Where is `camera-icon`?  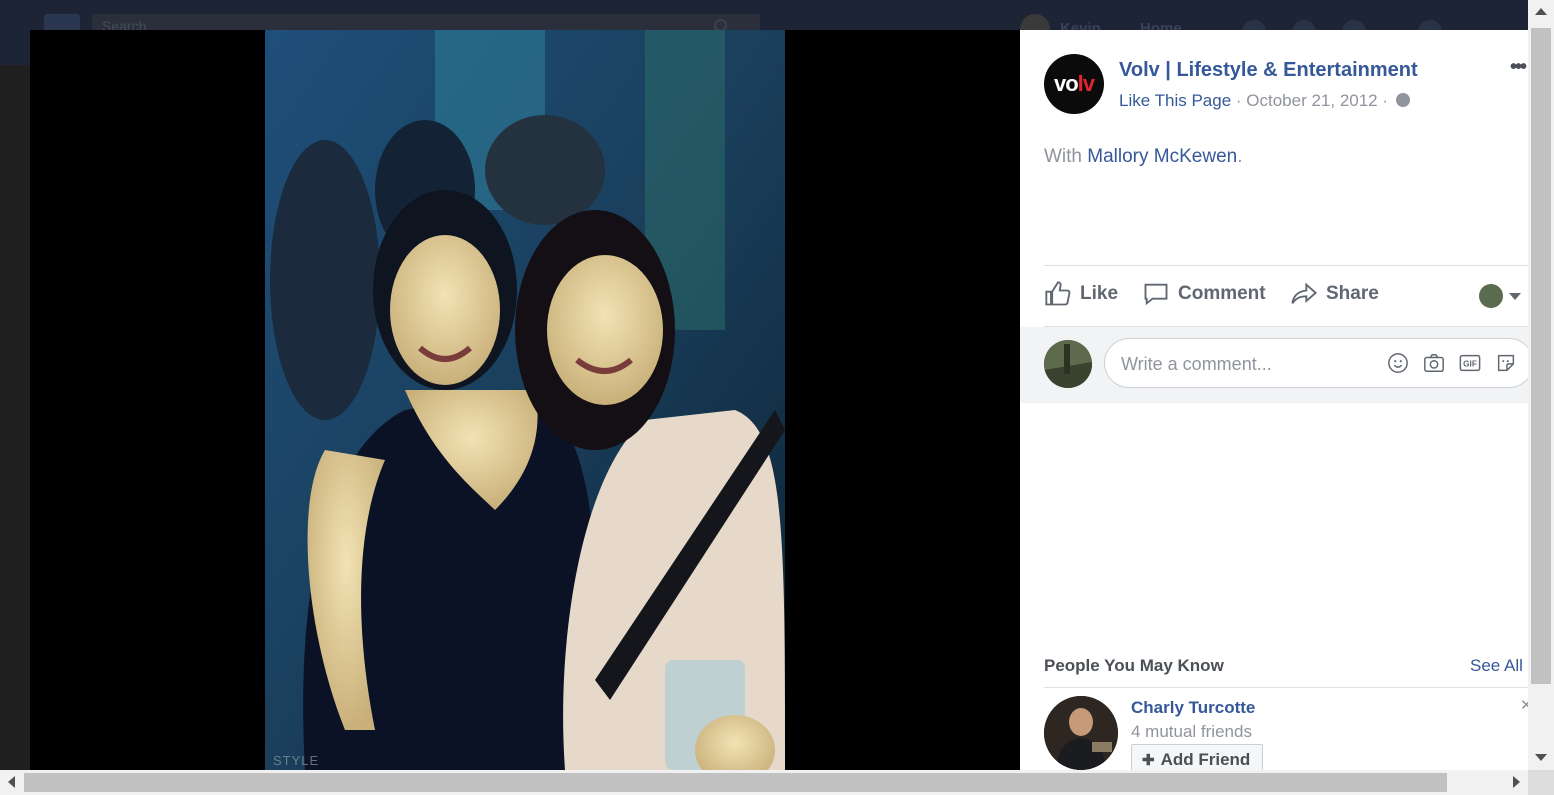 camera-icon is located at coordinates (1434, 363).